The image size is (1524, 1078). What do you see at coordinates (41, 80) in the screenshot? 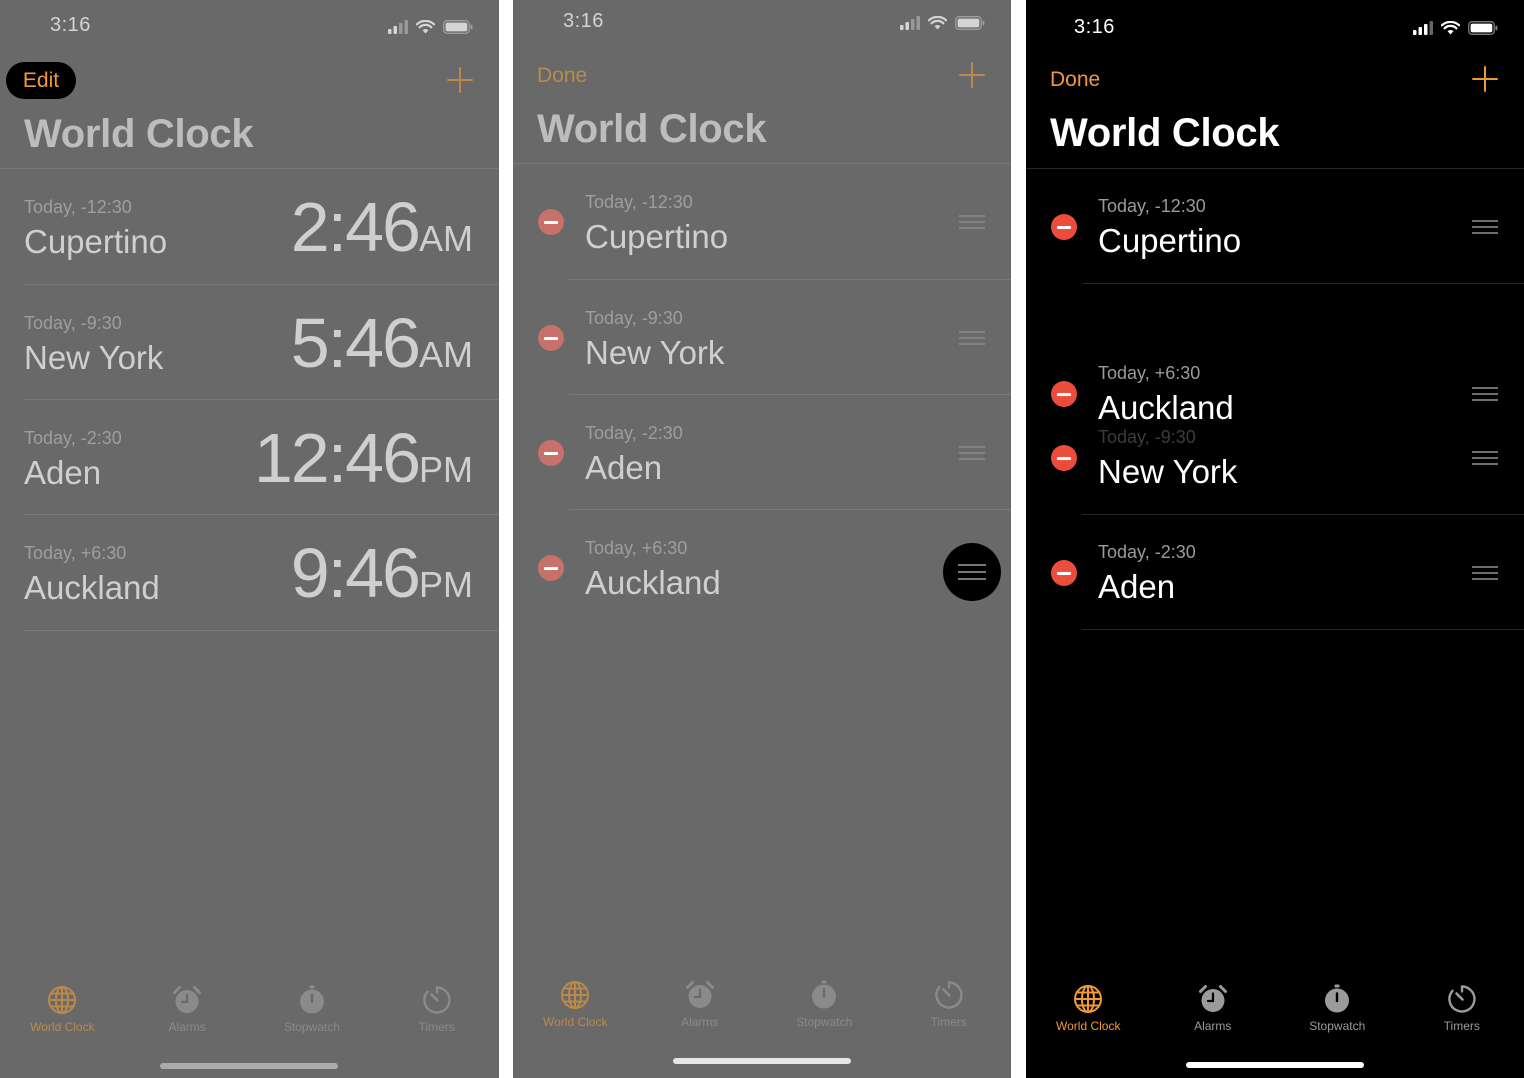
I see `edit-button: Edit` at bounding box center [41, 80].